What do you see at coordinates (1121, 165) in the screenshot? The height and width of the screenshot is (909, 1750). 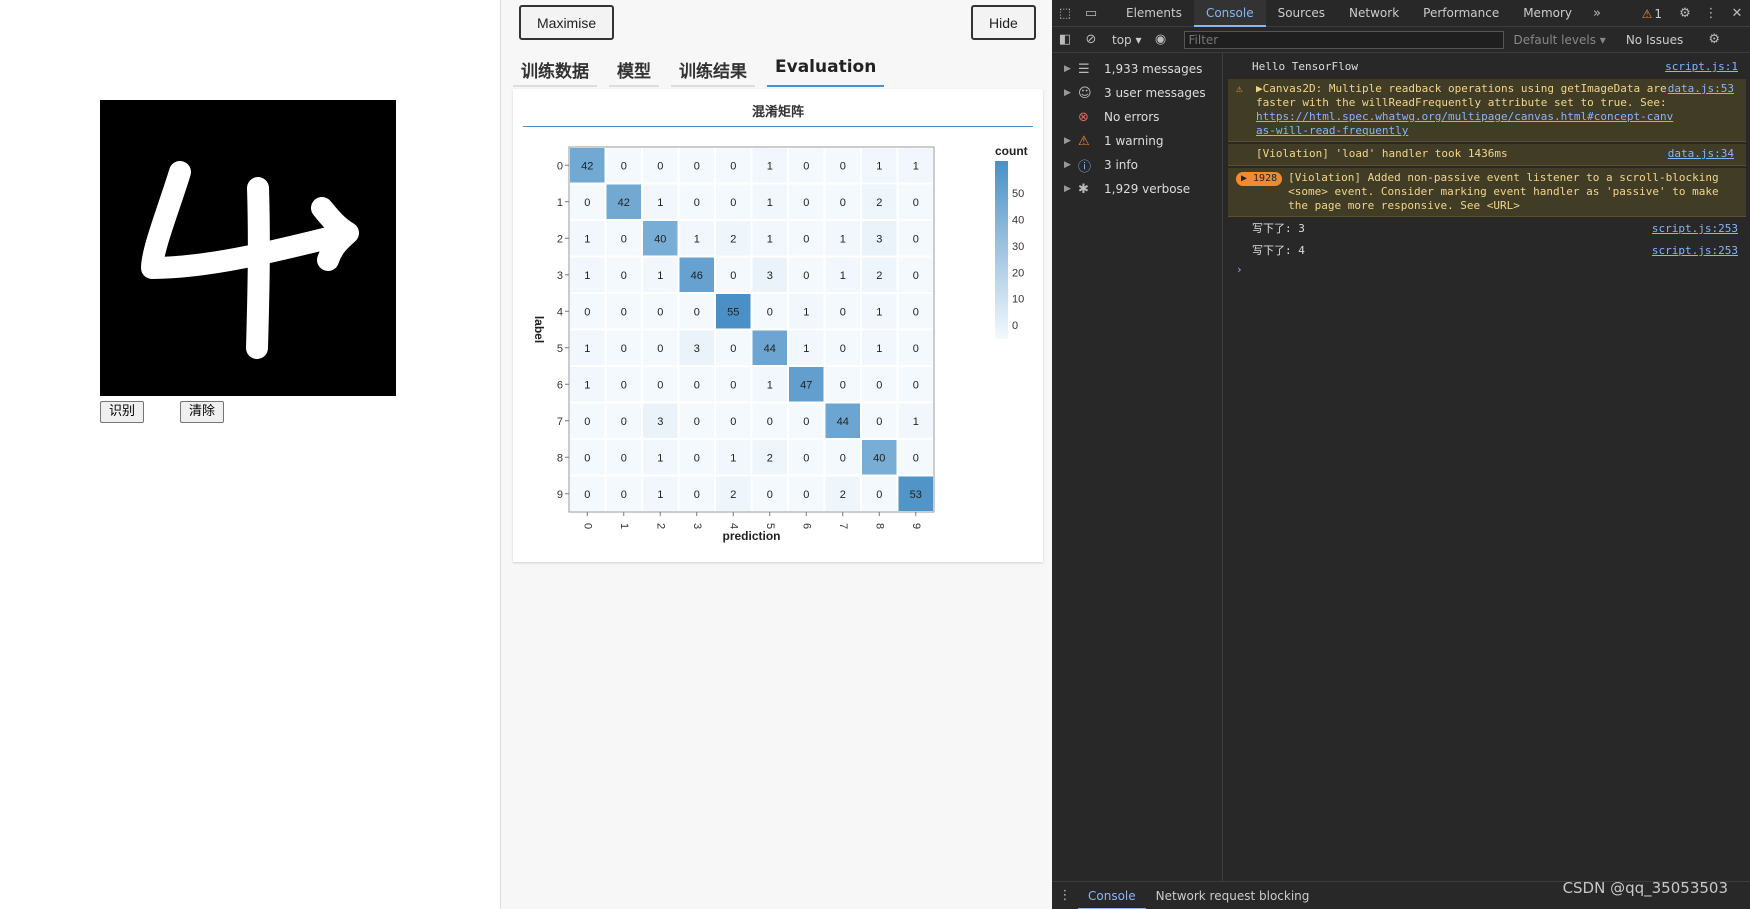 I see `sidebar-item-label: 3 info` at bounding box center [1121, 165].